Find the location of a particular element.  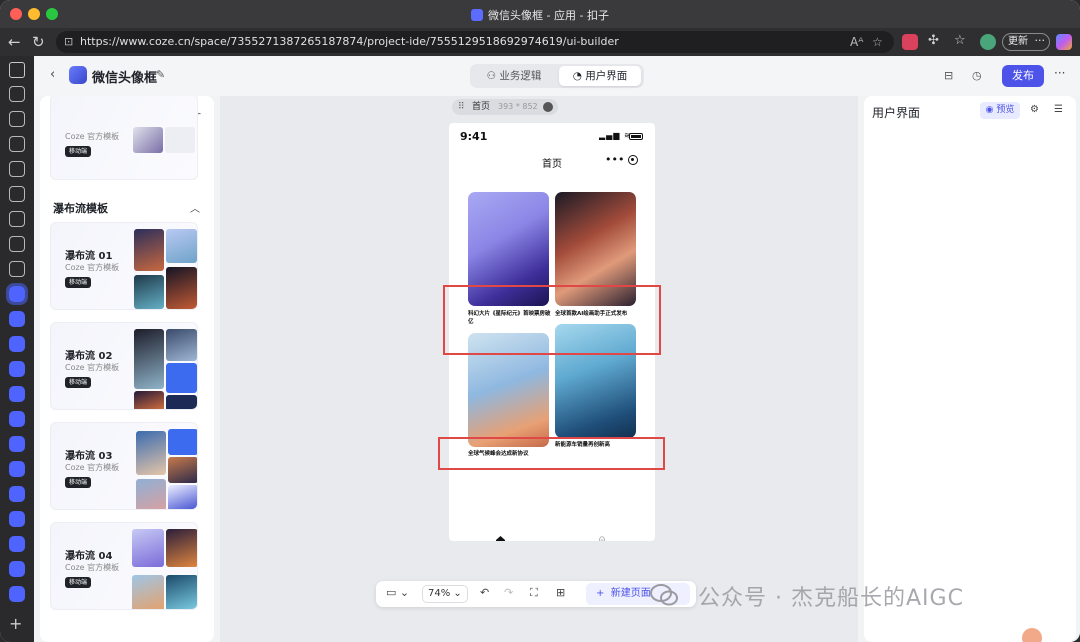

signal-wifi-icon: ▂▄▆ ≋ is located at coordinates (615, 135).